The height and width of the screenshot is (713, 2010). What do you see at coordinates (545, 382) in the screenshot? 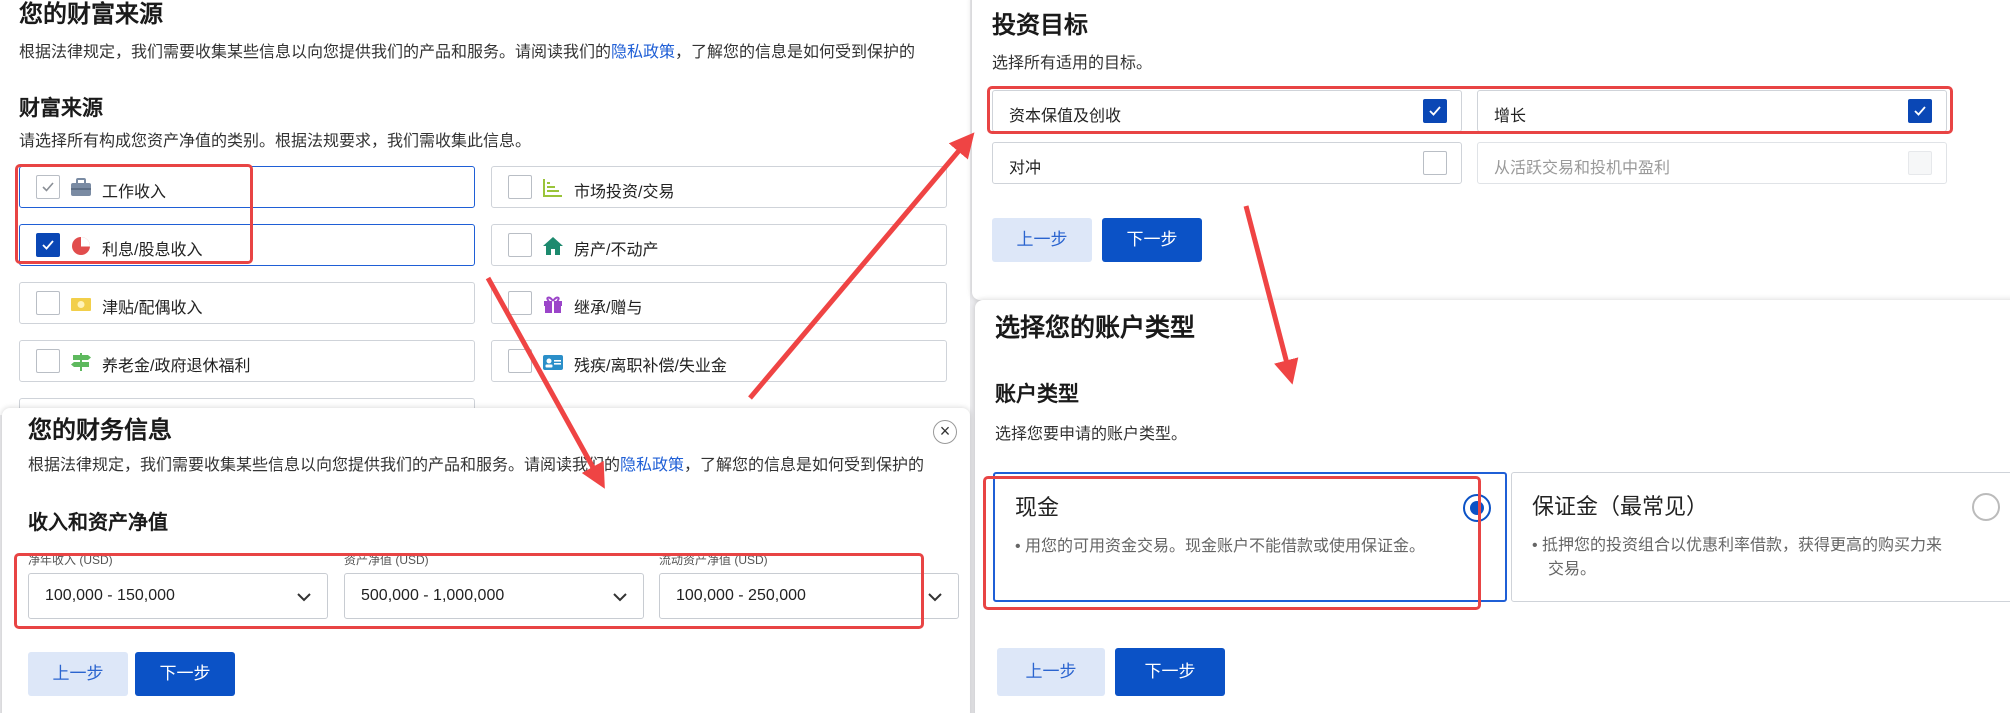
I see `arrow-to-financial` at bounding box center [545, 382].